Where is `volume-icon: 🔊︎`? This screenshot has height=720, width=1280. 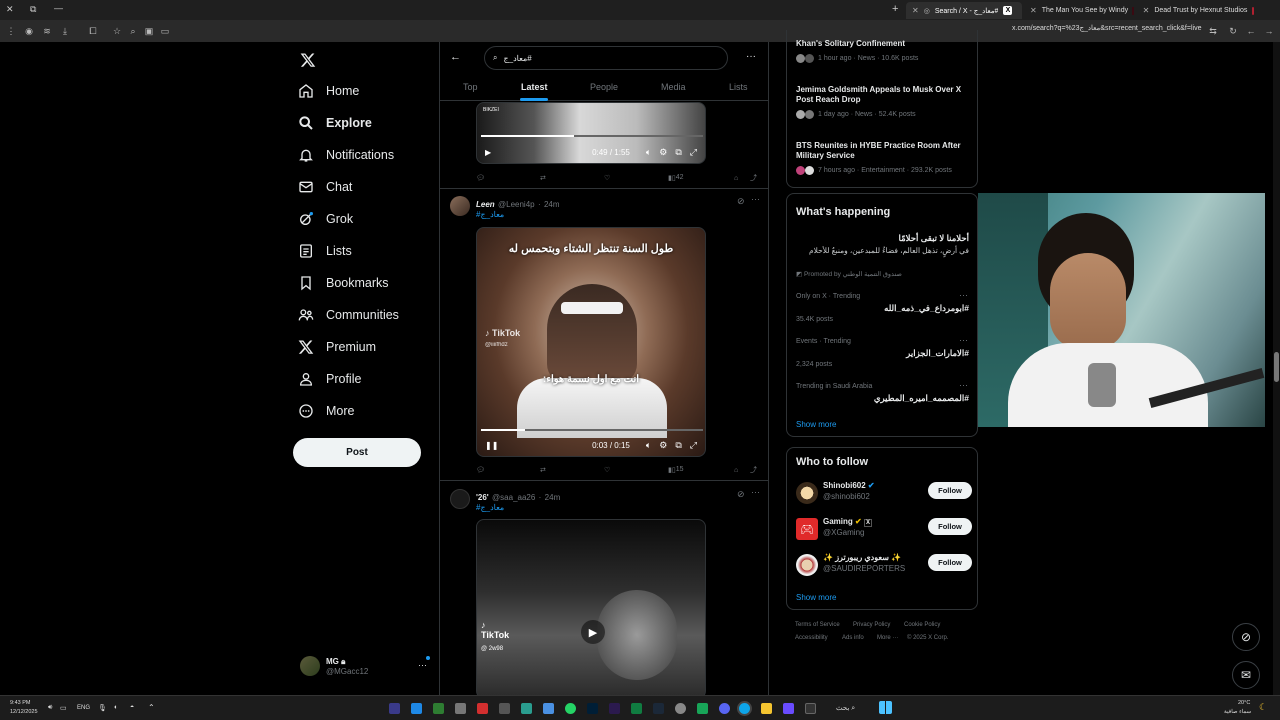
volume-icon: 🔊︎ is located at coordinates (50, 708).